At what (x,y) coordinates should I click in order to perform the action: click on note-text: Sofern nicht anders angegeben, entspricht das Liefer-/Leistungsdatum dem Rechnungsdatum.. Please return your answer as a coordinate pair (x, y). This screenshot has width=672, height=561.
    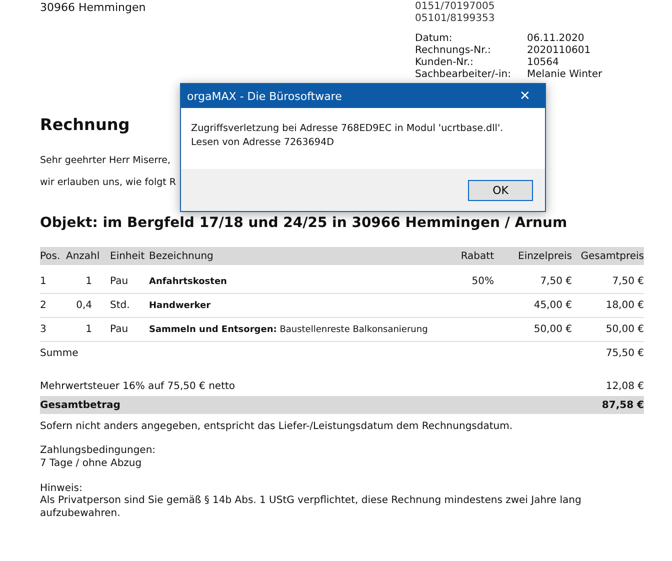
    Looking at the image, I should click on (277, 426).